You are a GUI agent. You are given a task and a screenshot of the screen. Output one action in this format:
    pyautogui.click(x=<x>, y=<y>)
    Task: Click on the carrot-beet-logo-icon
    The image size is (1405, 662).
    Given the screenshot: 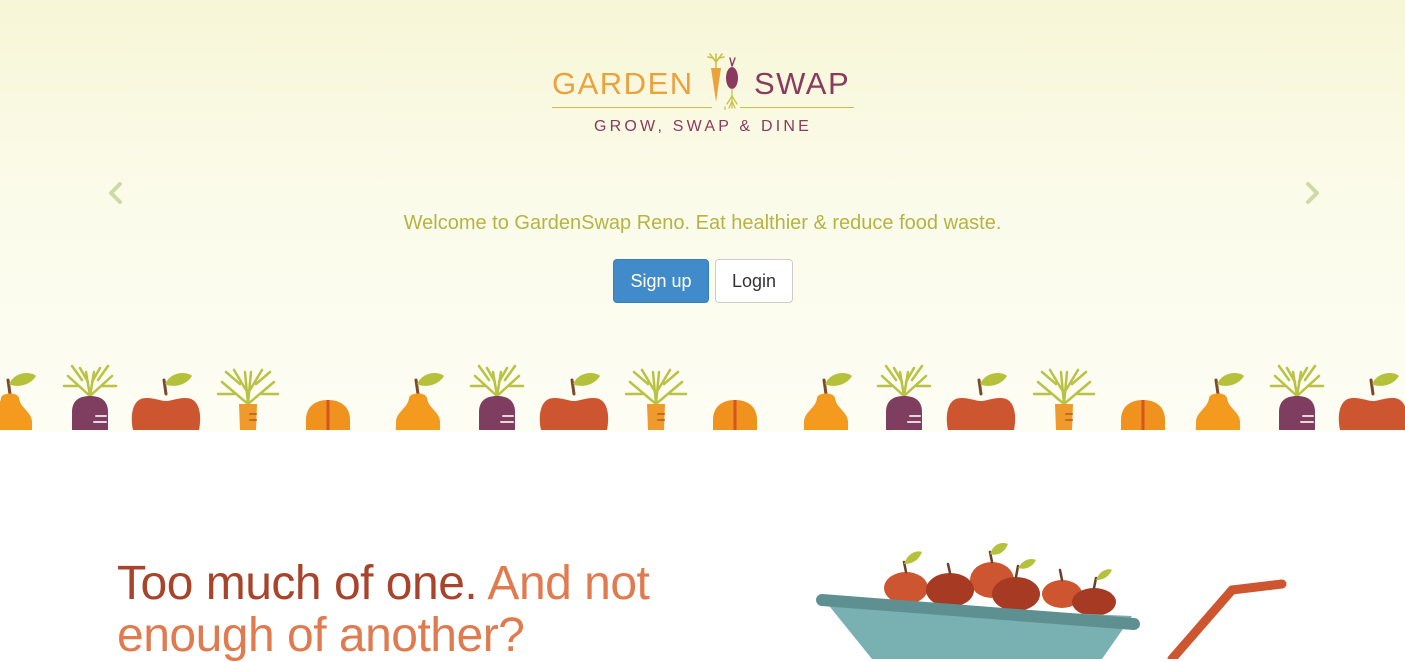 What is the action you would take?
    pyautogui.click(x=722, y=81)
    